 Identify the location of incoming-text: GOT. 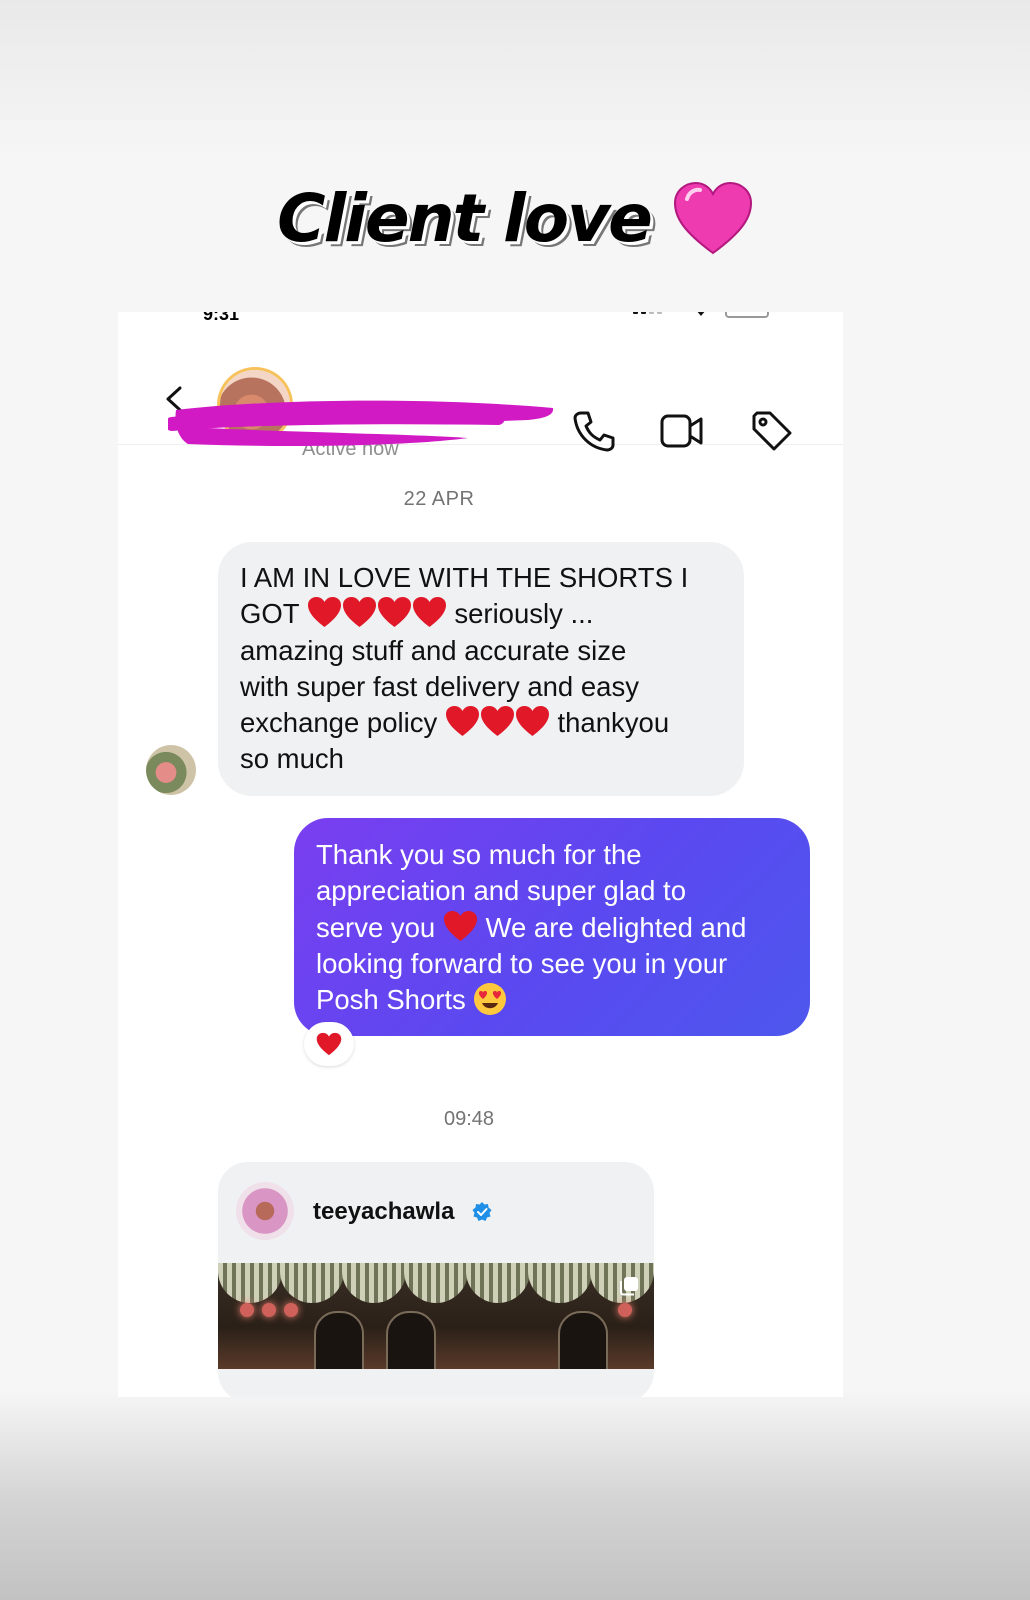
(270, 614).